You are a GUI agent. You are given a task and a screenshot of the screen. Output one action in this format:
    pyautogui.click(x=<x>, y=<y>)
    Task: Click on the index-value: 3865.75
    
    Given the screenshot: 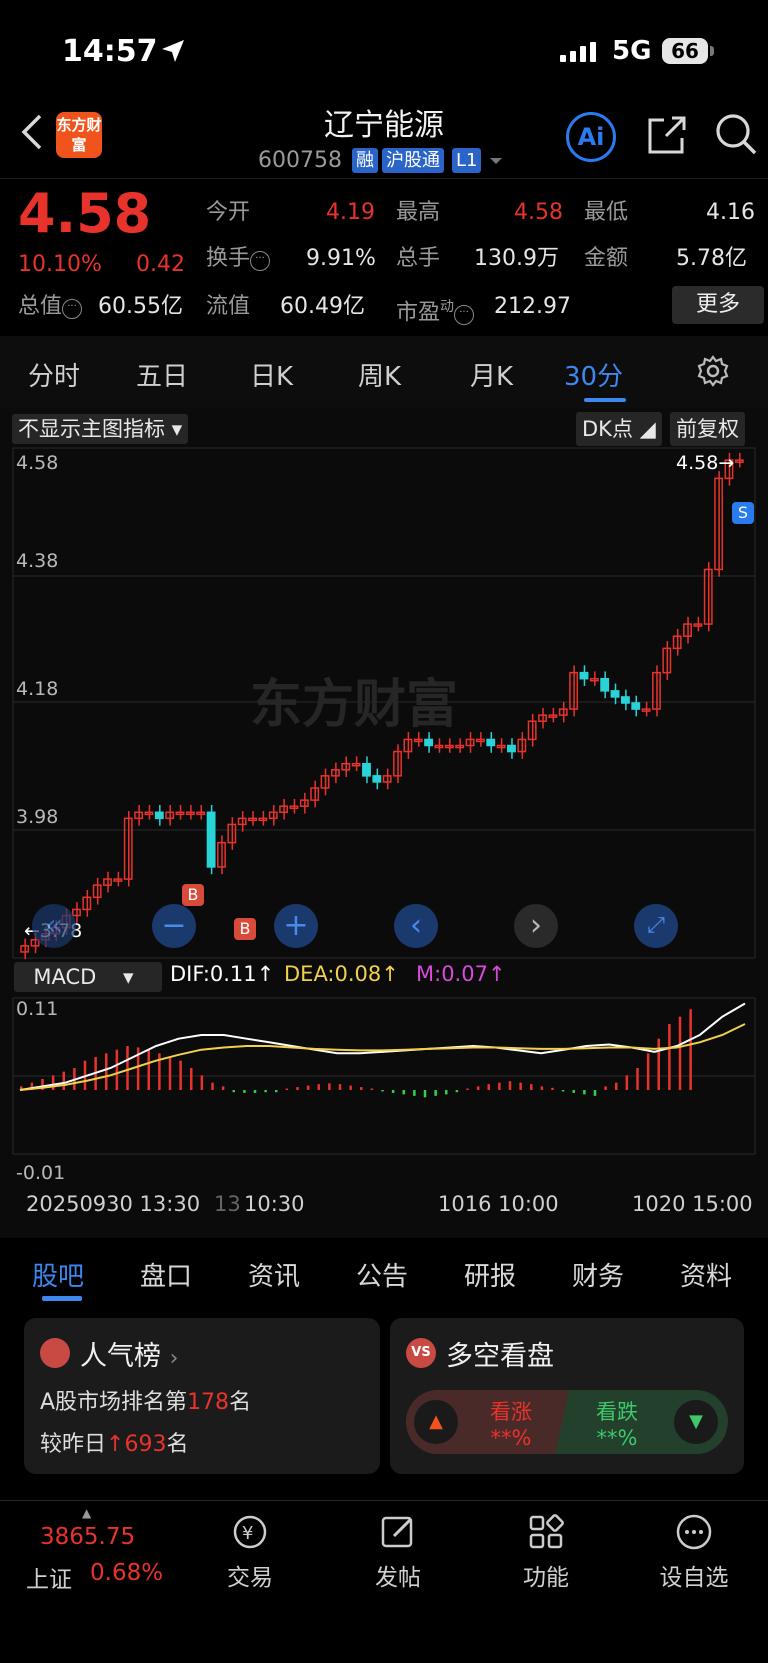 What is the action you would take?
    pyautogui.click(x=87, y=1537)
    